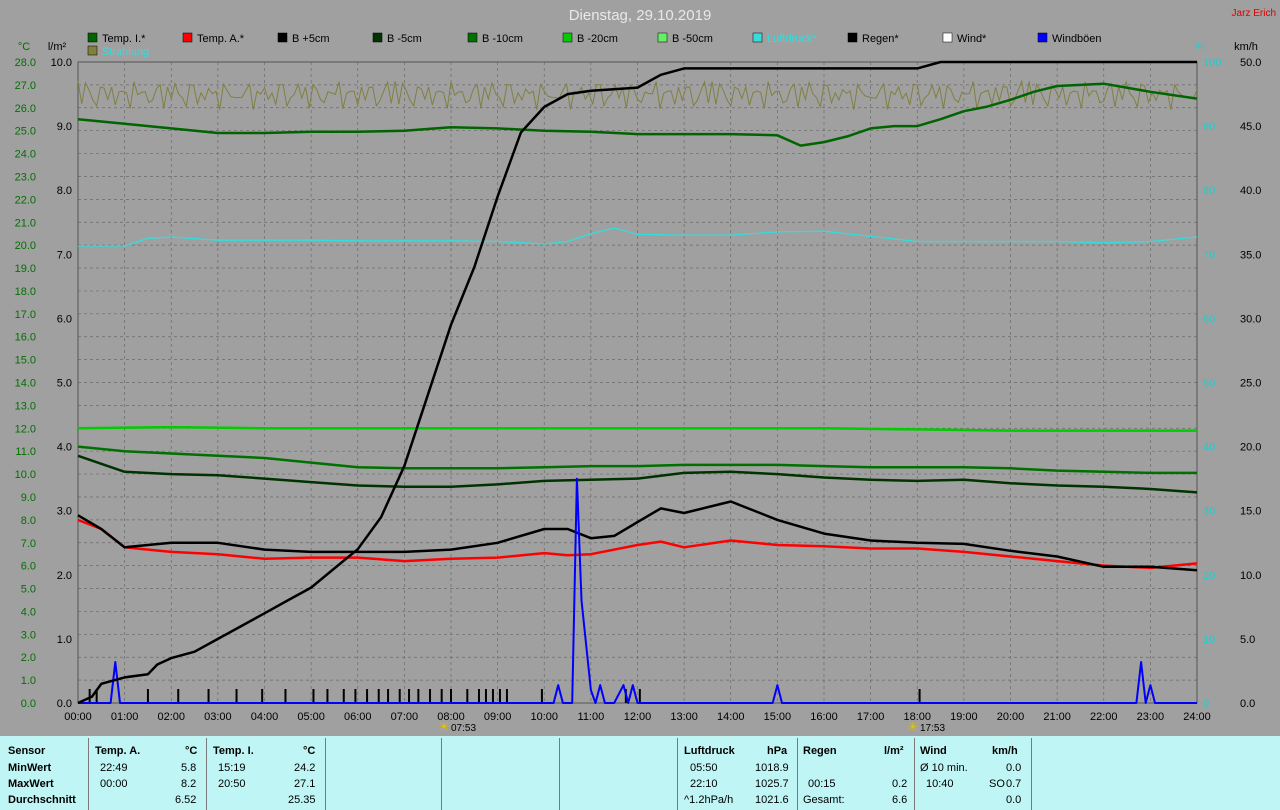 Image resolution: width=1280 pixels, height=810 pixels. What do you see at coordinates (124, 39) in the screenshot?
I see `legend-label: Temp. I.*` at bounding box center [124, 39].